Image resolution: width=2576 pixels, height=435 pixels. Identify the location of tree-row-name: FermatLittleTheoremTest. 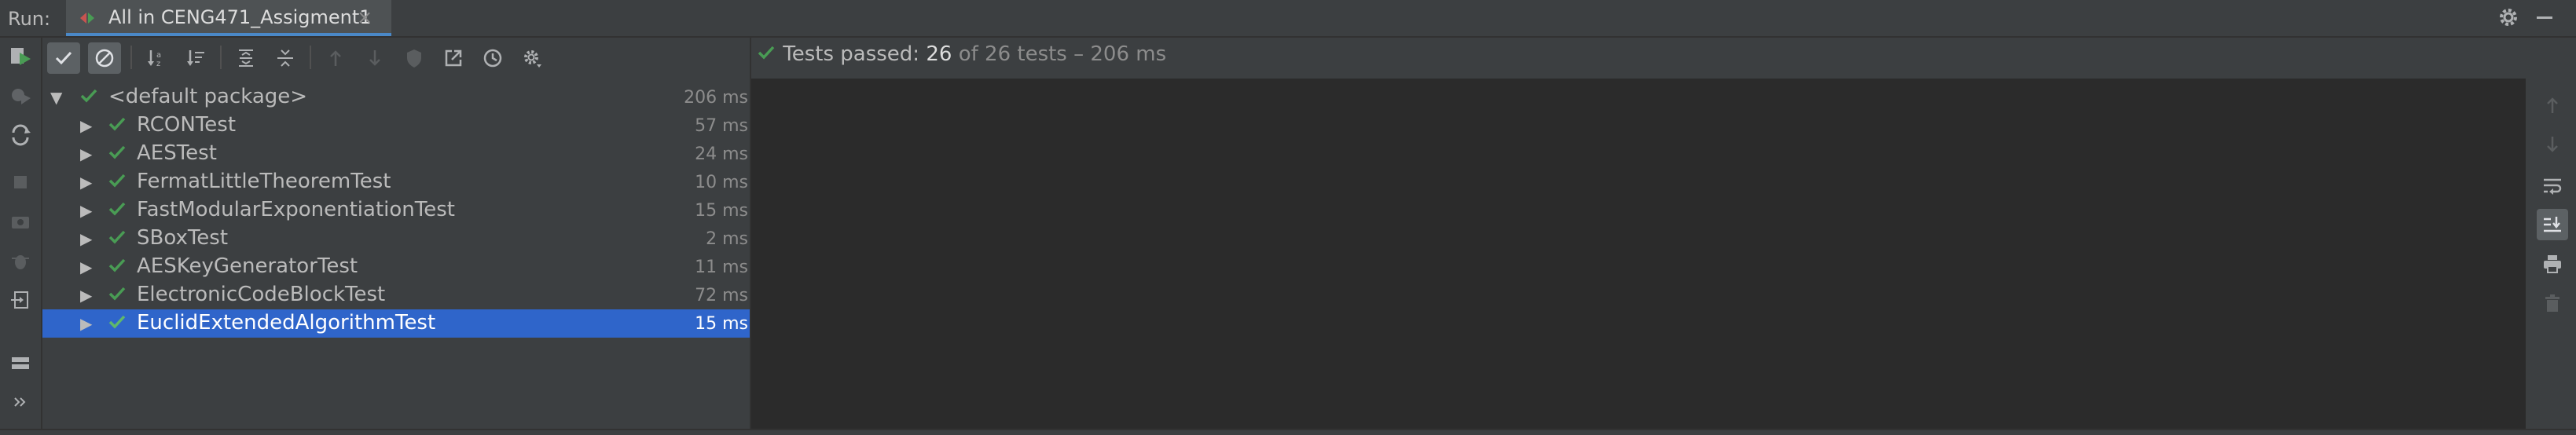
(264, 181).